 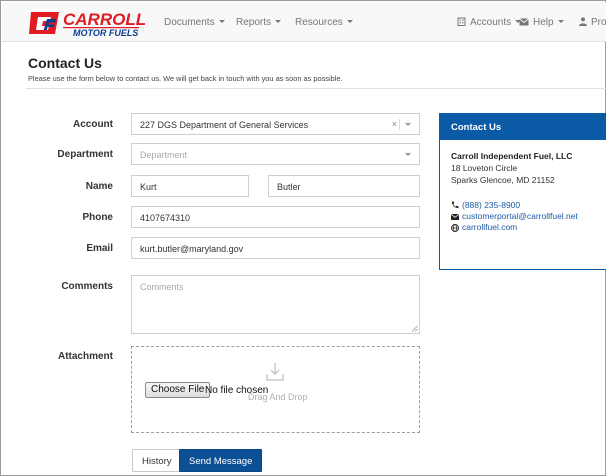 I want to click on history-button: History, so click(x=157, y=460).